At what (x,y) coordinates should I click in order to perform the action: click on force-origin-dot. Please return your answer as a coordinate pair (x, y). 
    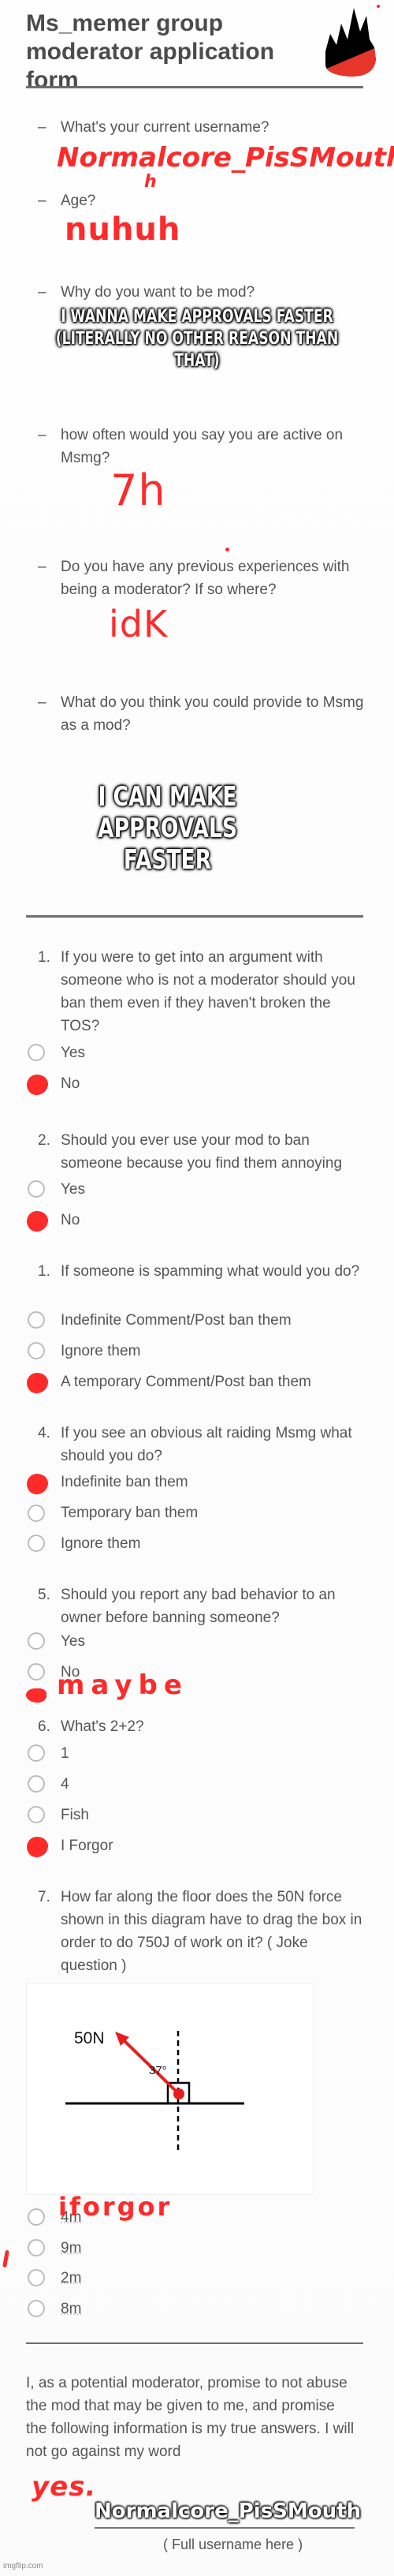
    Looking at the image, I should click on (178, 2093).